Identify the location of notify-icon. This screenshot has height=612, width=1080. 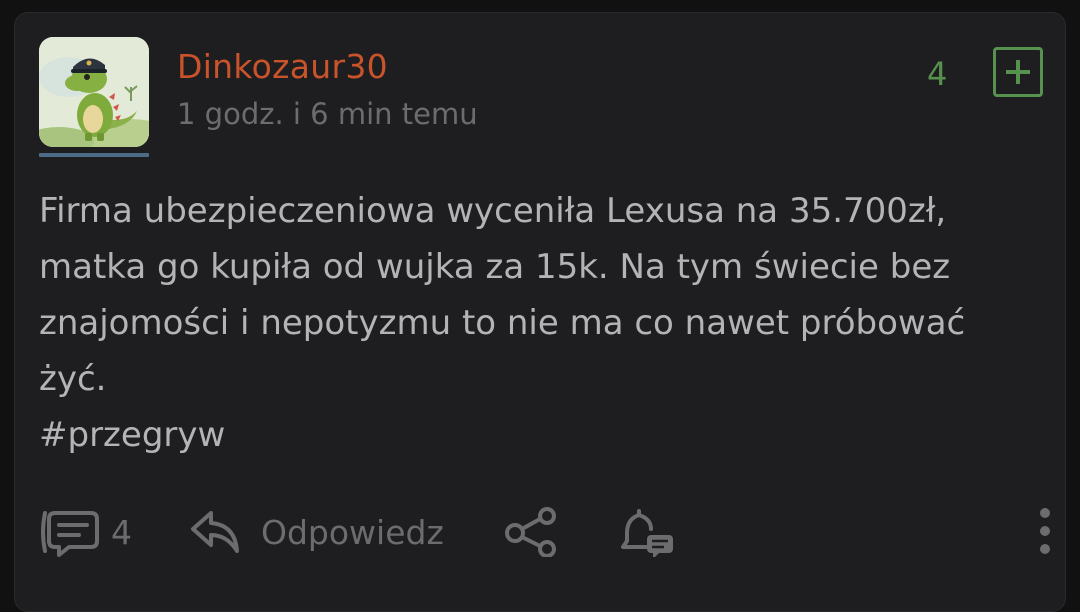
(647, 533).